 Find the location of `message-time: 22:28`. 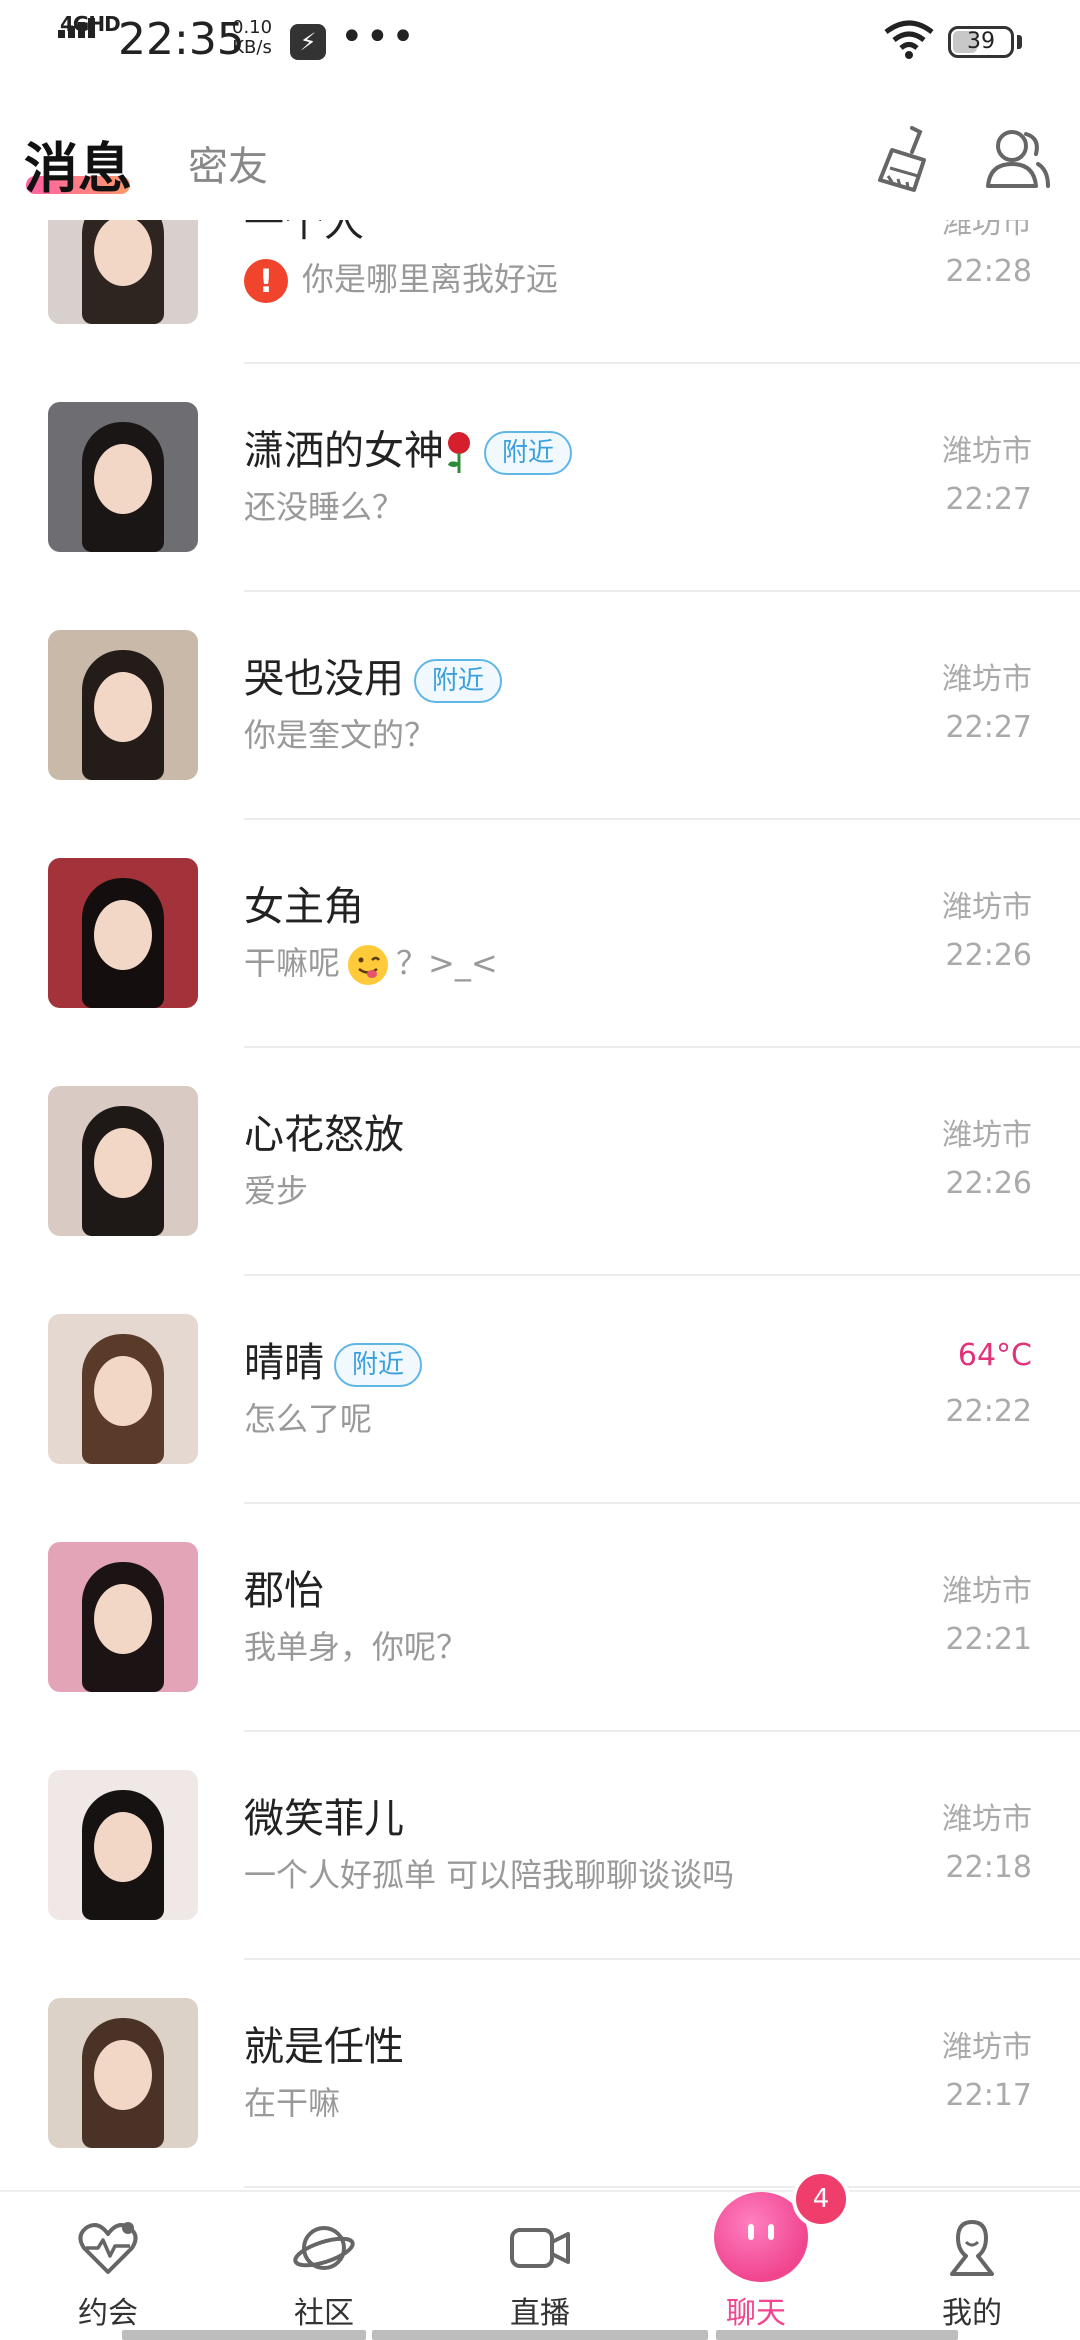

message-time: 22:28 is located at coordinates (988, 271).